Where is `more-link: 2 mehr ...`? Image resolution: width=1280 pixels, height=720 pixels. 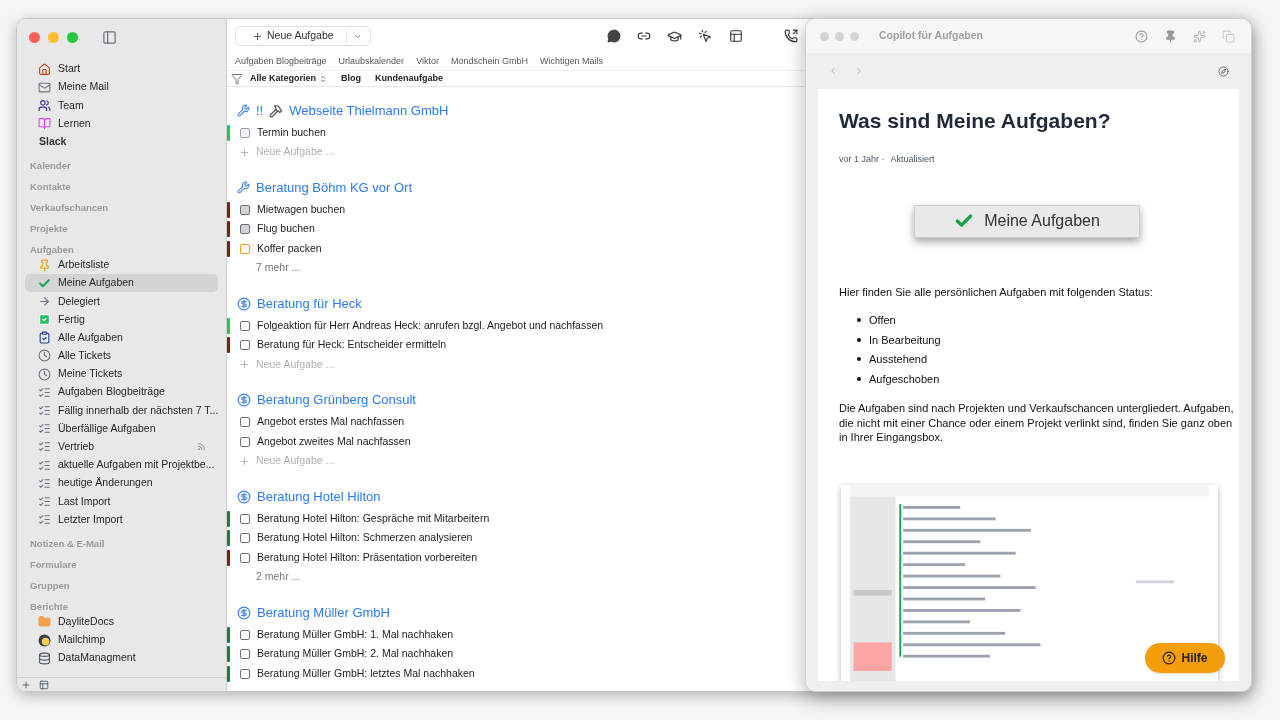 more-link: 2 mehr ... is located at coordinates (278, 577).